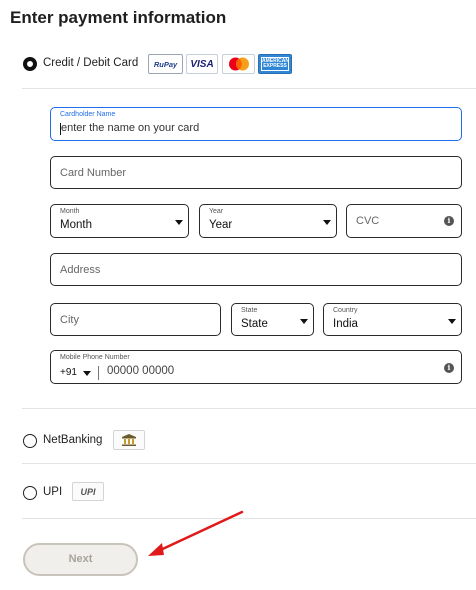  Describe the element at coordinates (368, 221) in the screenshot. I see `cvc-placeholder: CVC` at that location.